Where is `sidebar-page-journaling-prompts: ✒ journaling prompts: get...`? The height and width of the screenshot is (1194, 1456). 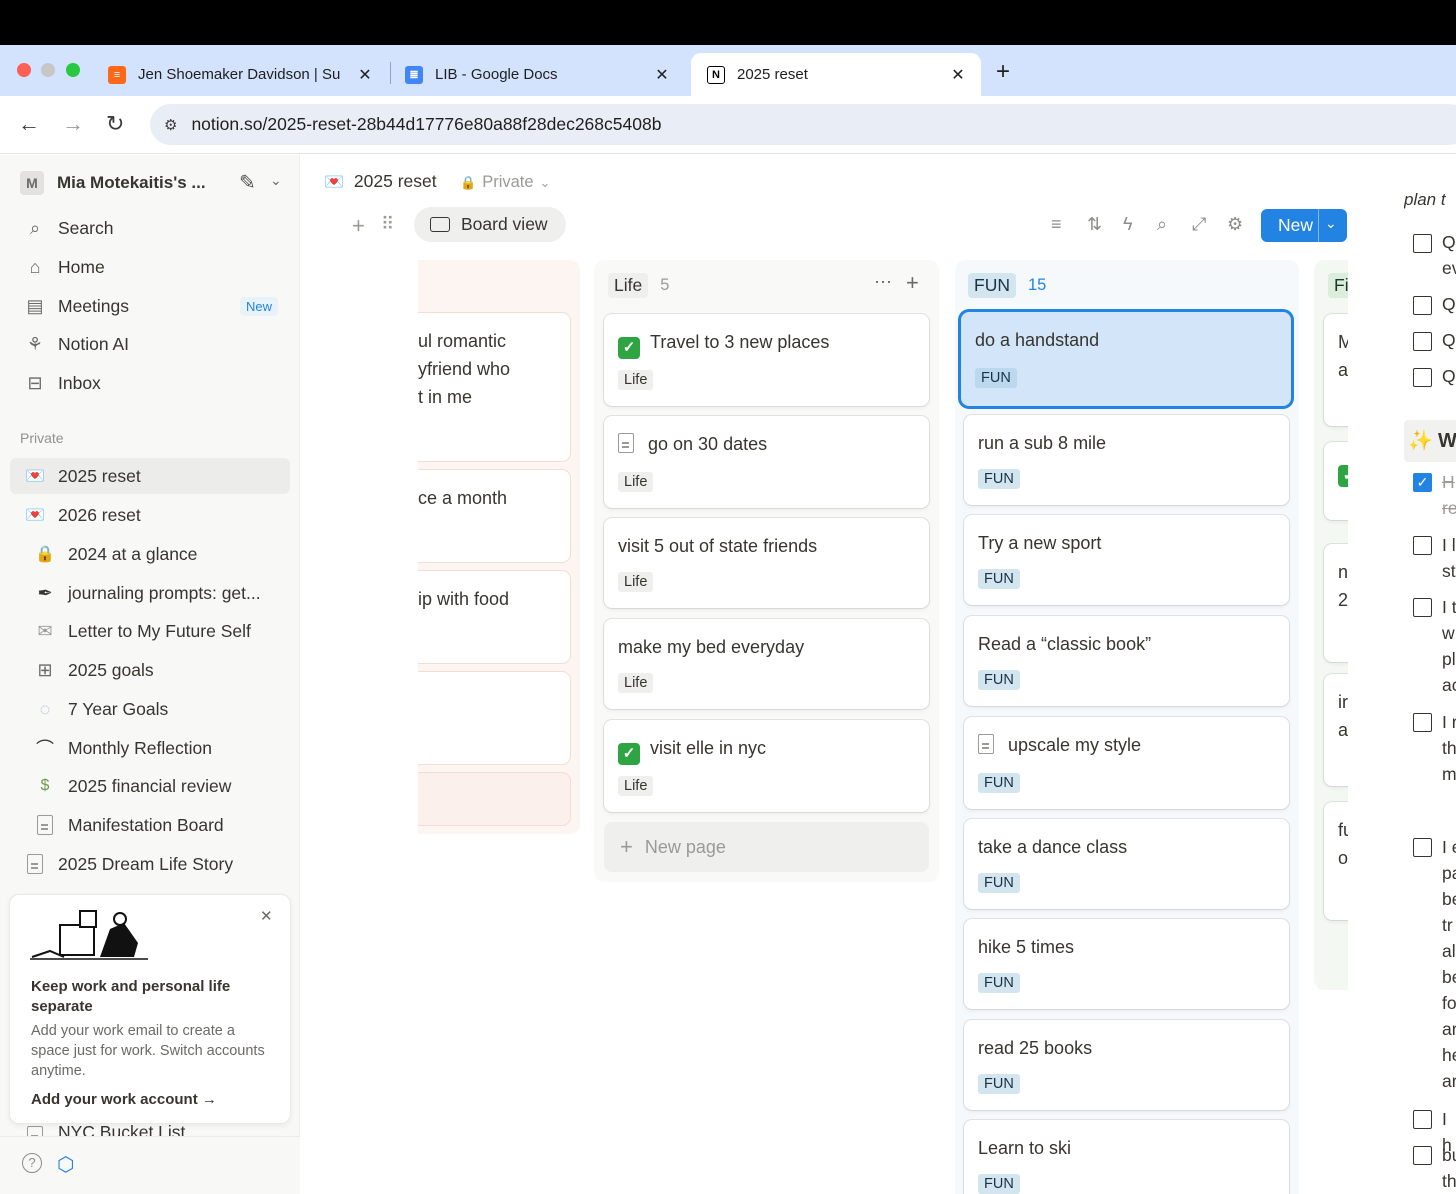 sidebar-page-journaling-prompts: ✒ journaling prompts: get... is located at coordinates (150, 593).